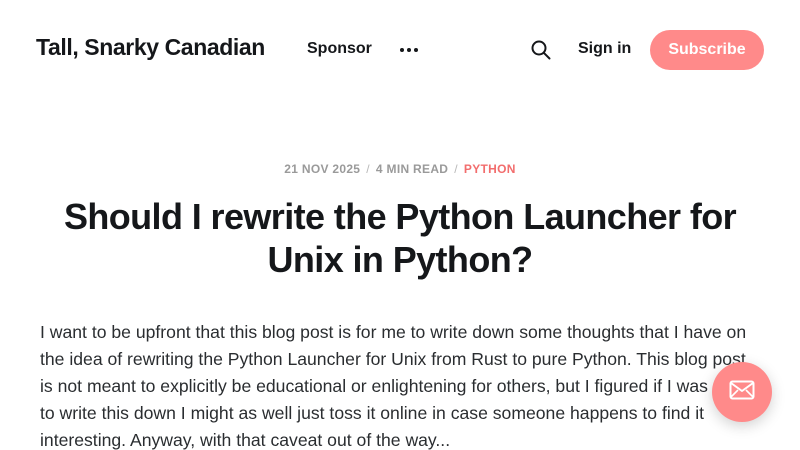  I want to click on more-horizontal-icon, so click(409, 50).